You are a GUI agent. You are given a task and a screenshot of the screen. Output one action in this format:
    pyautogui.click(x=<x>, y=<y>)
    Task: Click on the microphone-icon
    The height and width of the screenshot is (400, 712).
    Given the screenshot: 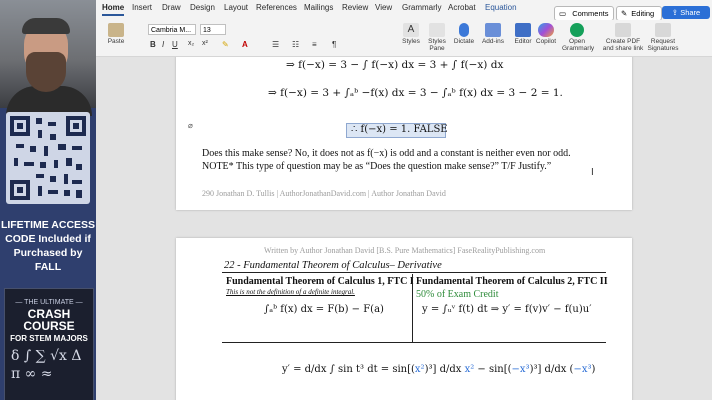 What is the action you would take?
    pyautogui.click(x=464, y=30)
    